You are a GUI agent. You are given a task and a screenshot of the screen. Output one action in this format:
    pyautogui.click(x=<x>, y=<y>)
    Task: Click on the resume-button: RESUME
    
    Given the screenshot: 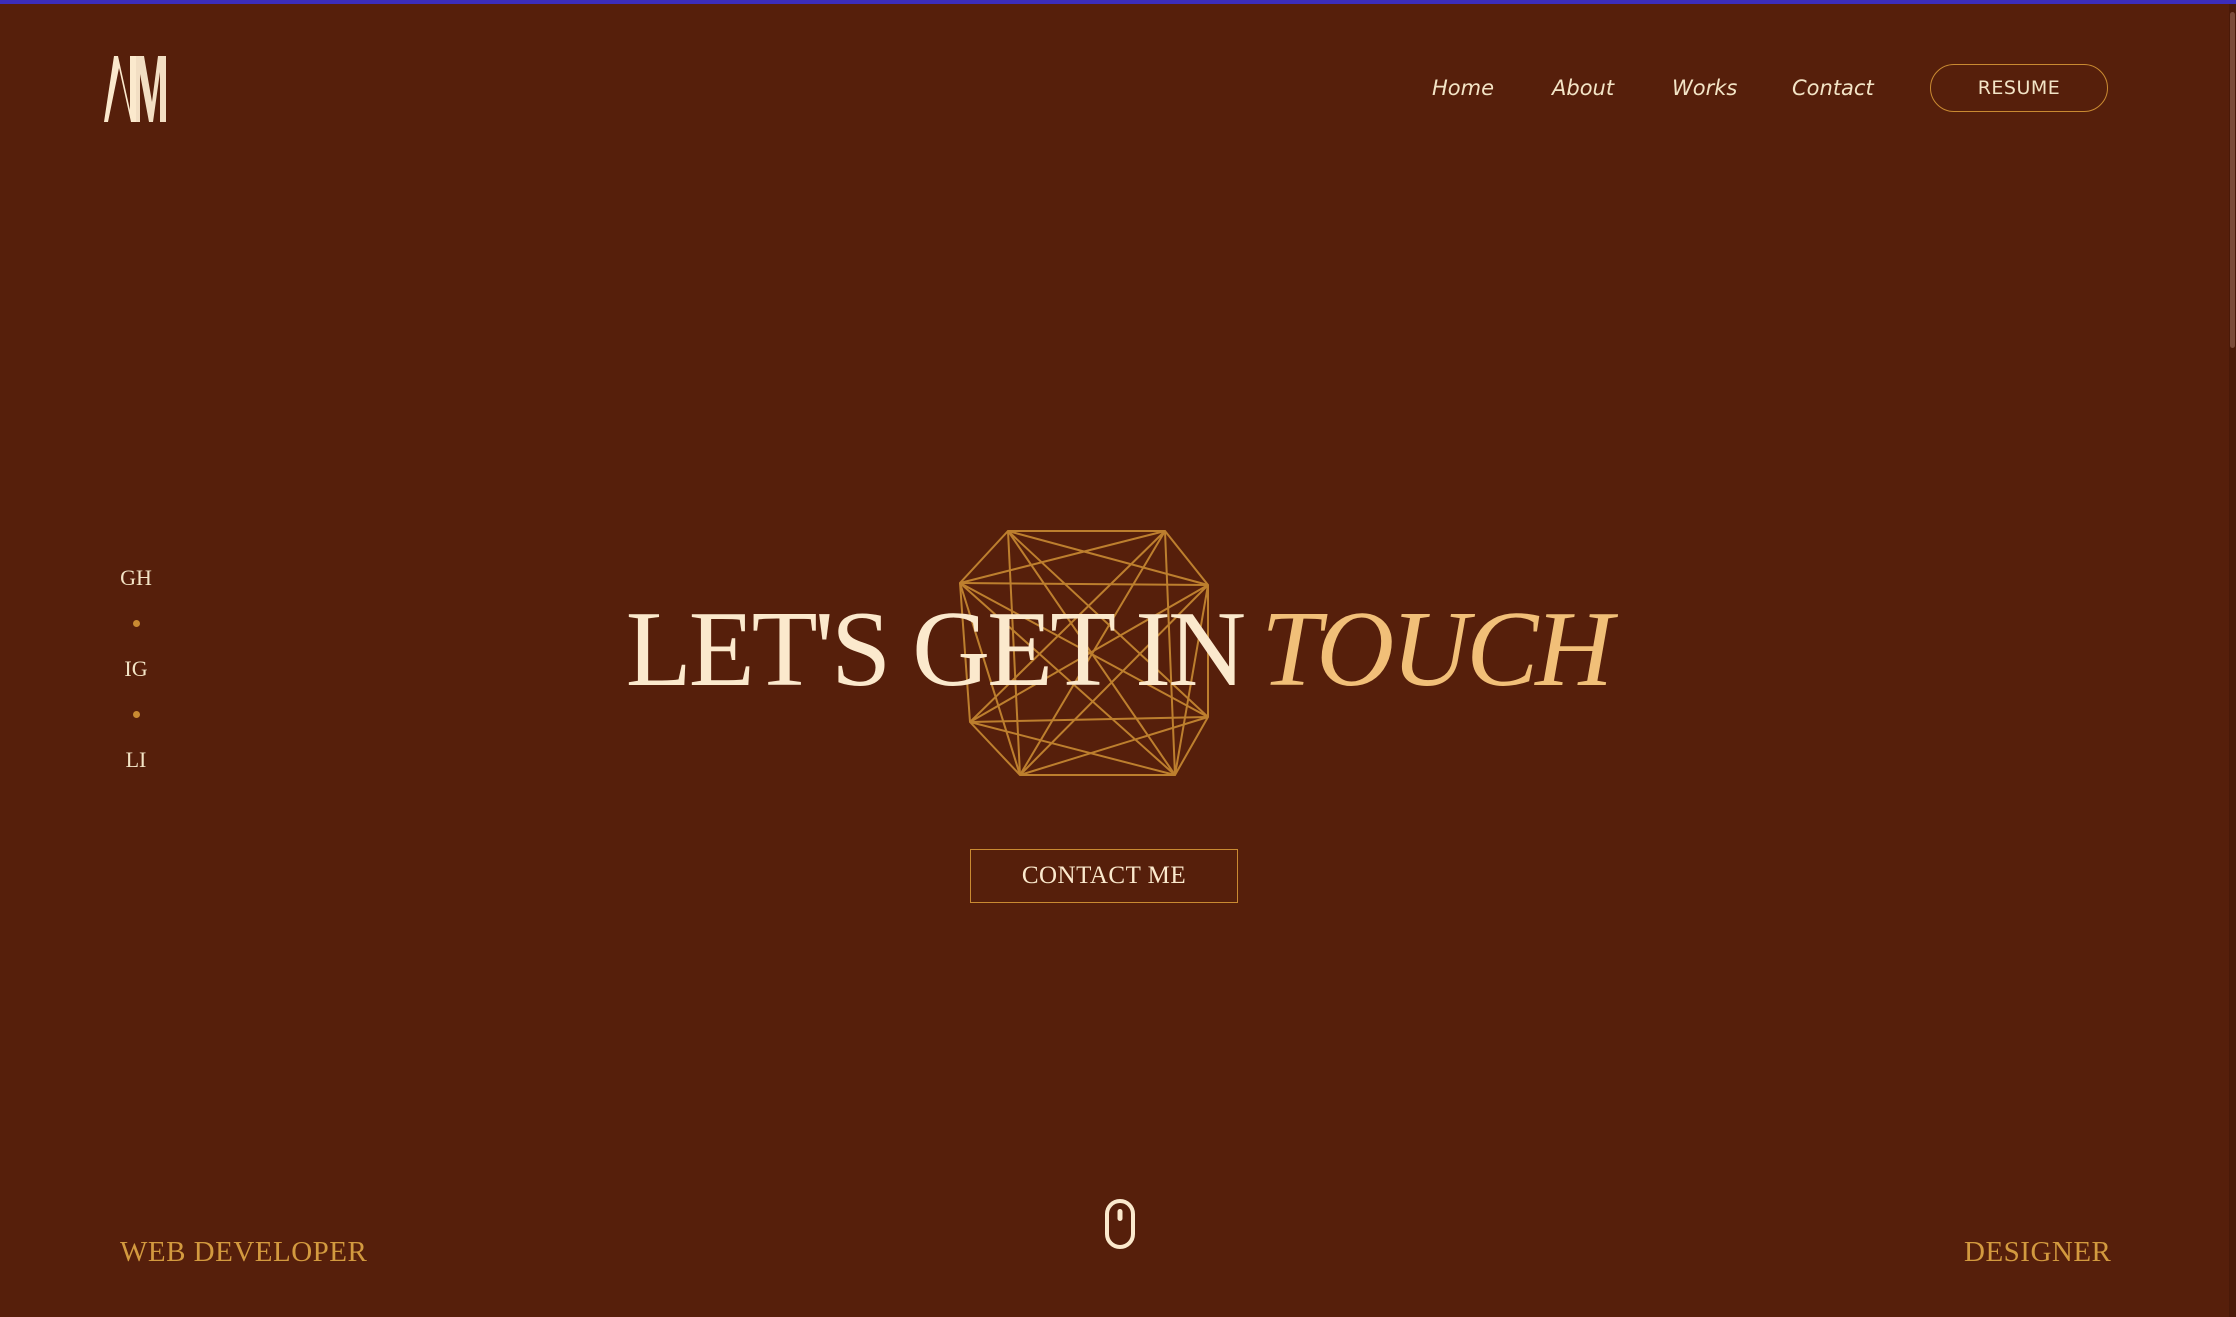 What is the action you would take?
    pyautogui.click(x=2019, y=88)
    